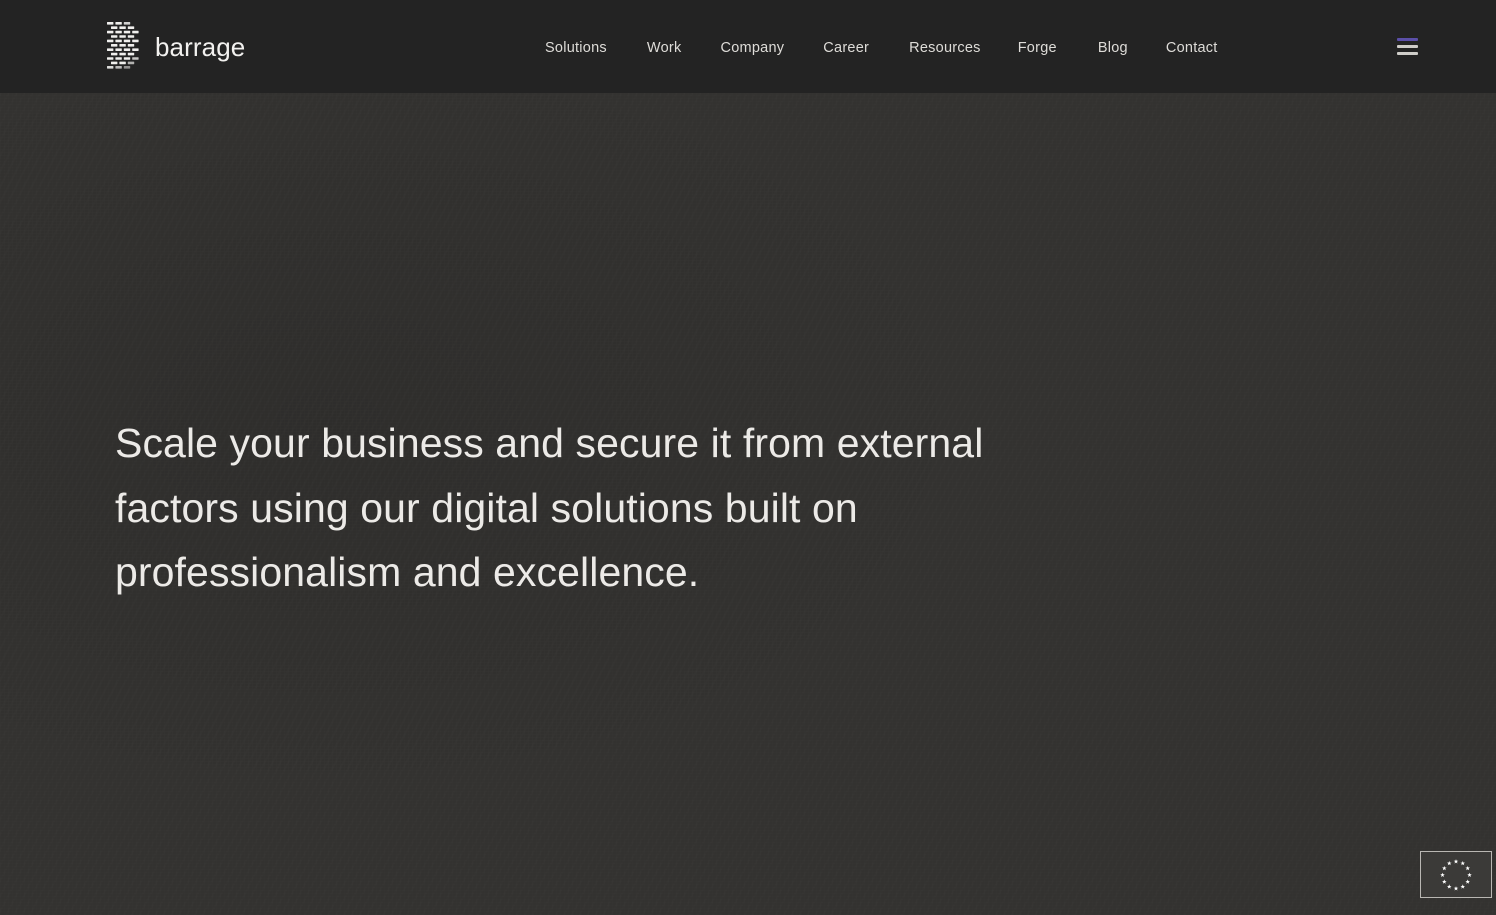 This screenshot has width=1496, height=915. I want to click on hamburger-bar-top, so click(1407, 39).